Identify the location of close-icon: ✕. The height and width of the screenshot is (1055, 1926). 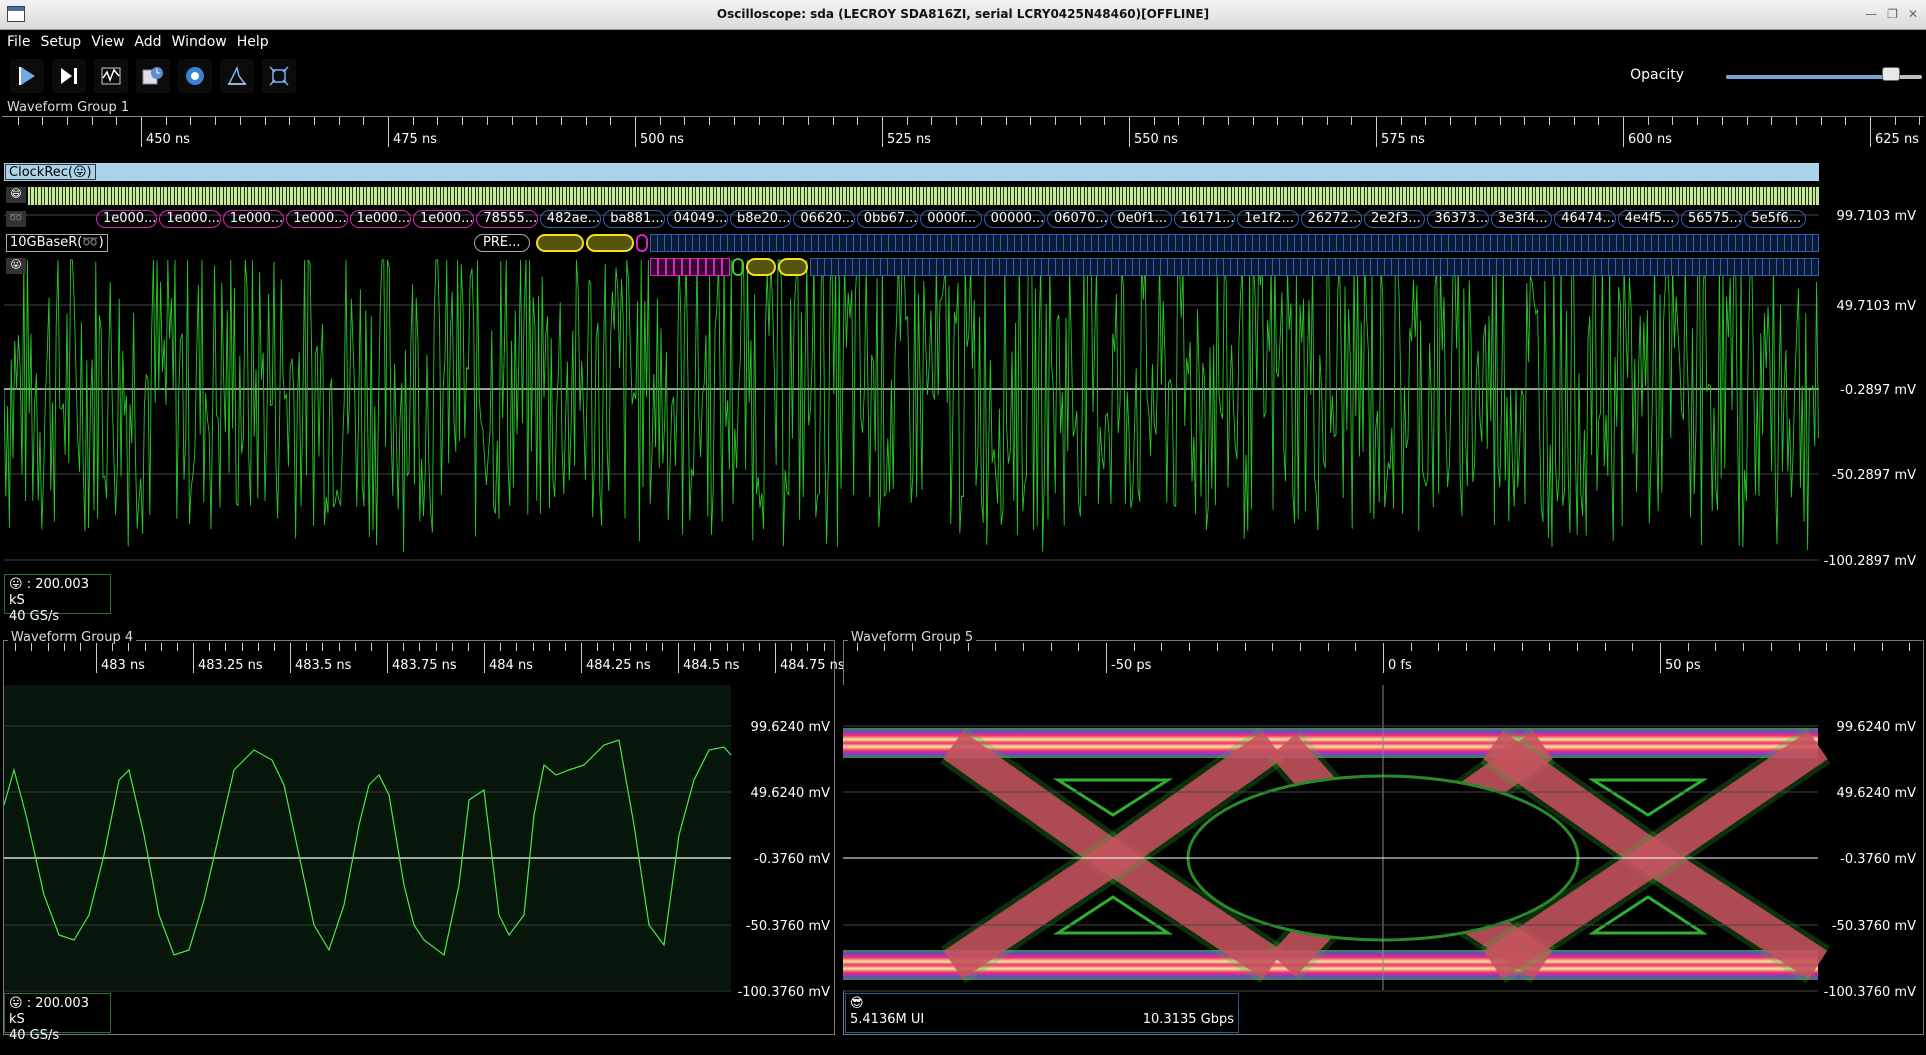
(1913, 14).